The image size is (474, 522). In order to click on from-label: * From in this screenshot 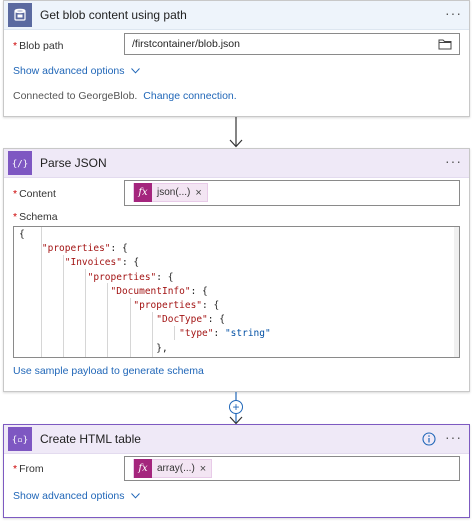, I will do `click(28, 469)`.